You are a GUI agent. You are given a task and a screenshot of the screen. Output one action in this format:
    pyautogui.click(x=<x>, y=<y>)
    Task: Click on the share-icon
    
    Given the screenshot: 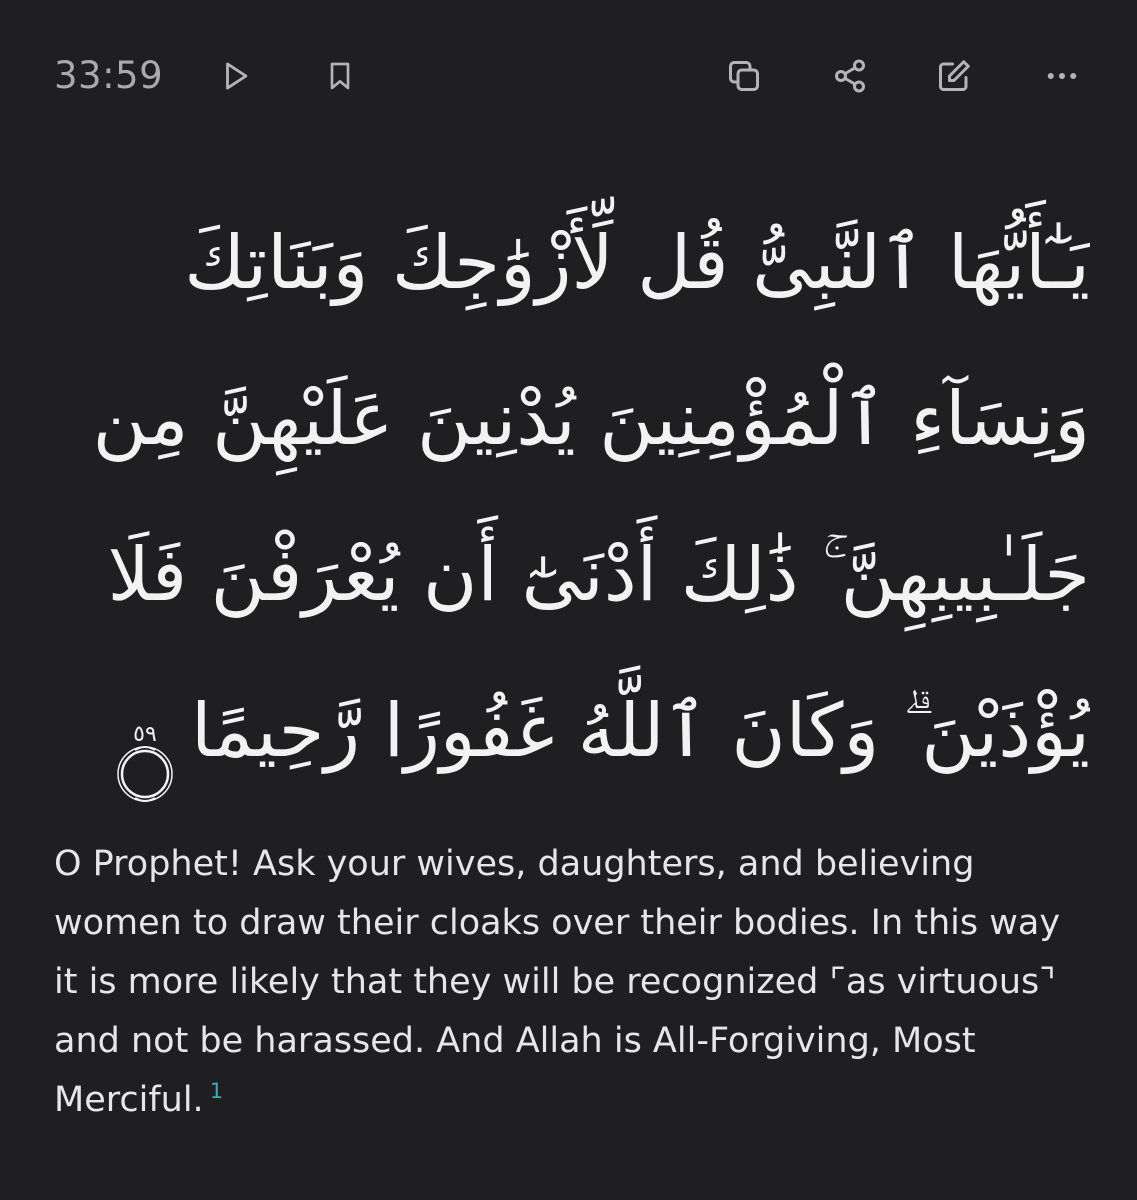 What is the action you would take?
    pyautogui.click(x=850, y=76)
    